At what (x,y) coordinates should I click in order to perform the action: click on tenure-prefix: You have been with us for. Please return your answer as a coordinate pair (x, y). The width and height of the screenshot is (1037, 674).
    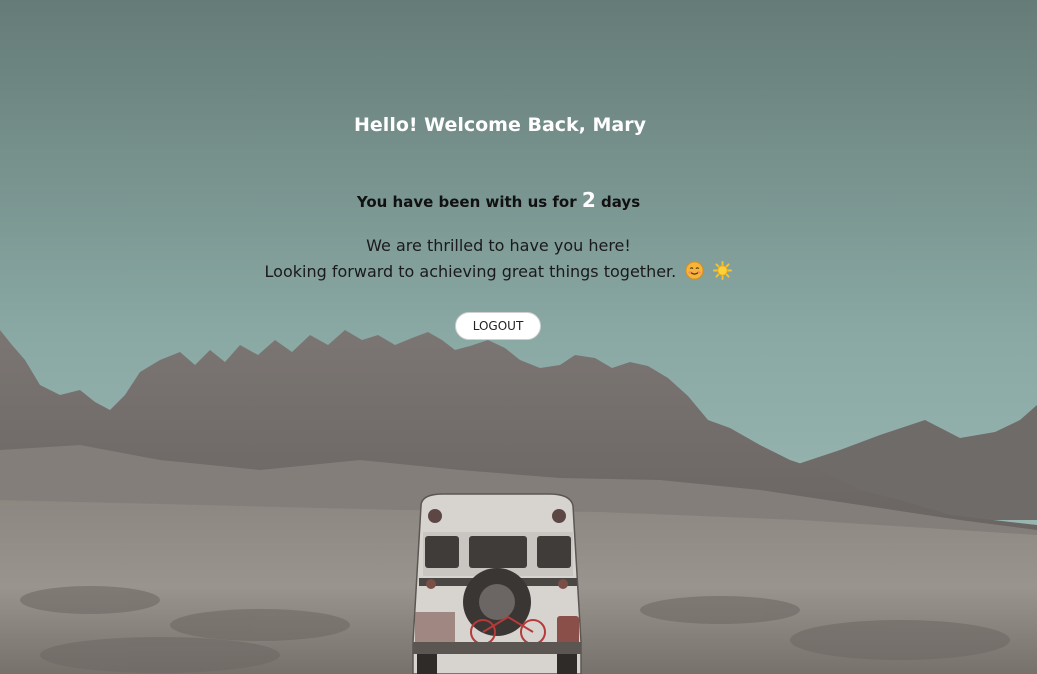
    Looking at the image, I should click on (466, 202).